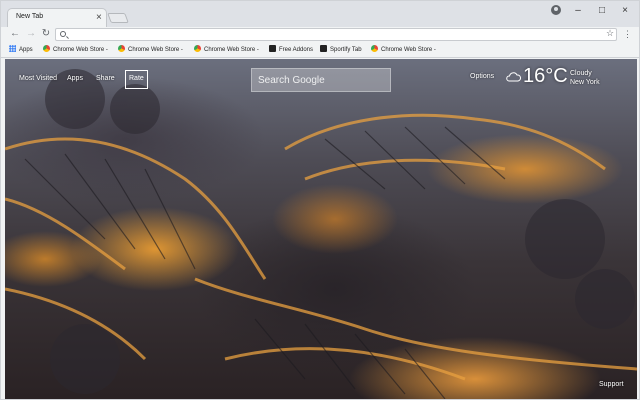 Image resolution: width=640 pixels, height=400 pixels. I want to click on tab-new-tab: New Tab ×, so click(57, 18).